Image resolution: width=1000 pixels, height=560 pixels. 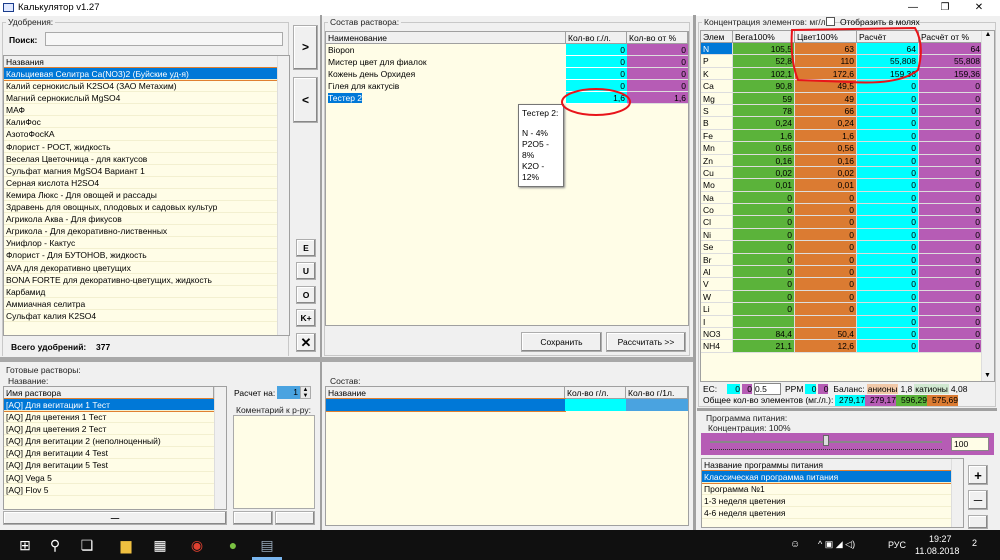 I want to click on column-header-flower: Цвет100%, so click(x=826, y=36).